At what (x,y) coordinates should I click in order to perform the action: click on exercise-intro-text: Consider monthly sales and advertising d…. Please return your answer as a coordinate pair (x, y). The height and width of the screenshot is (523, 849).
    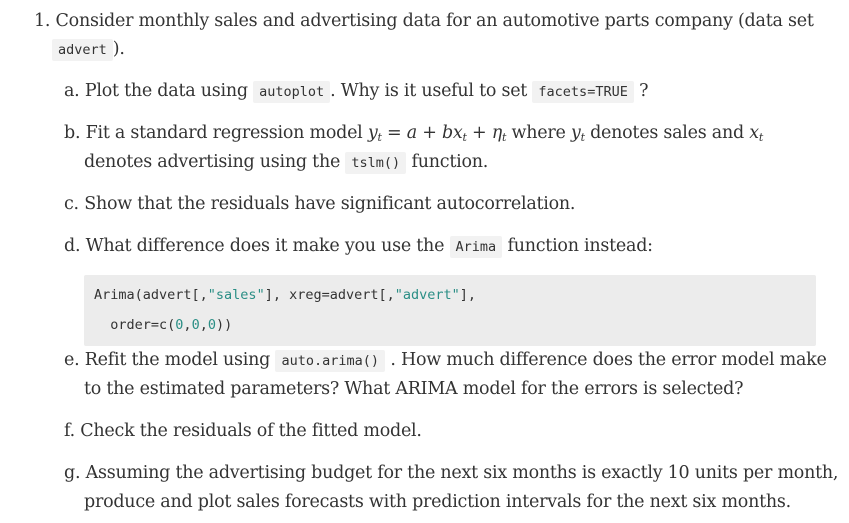
    Looking at the image, I should click on (434, 21).